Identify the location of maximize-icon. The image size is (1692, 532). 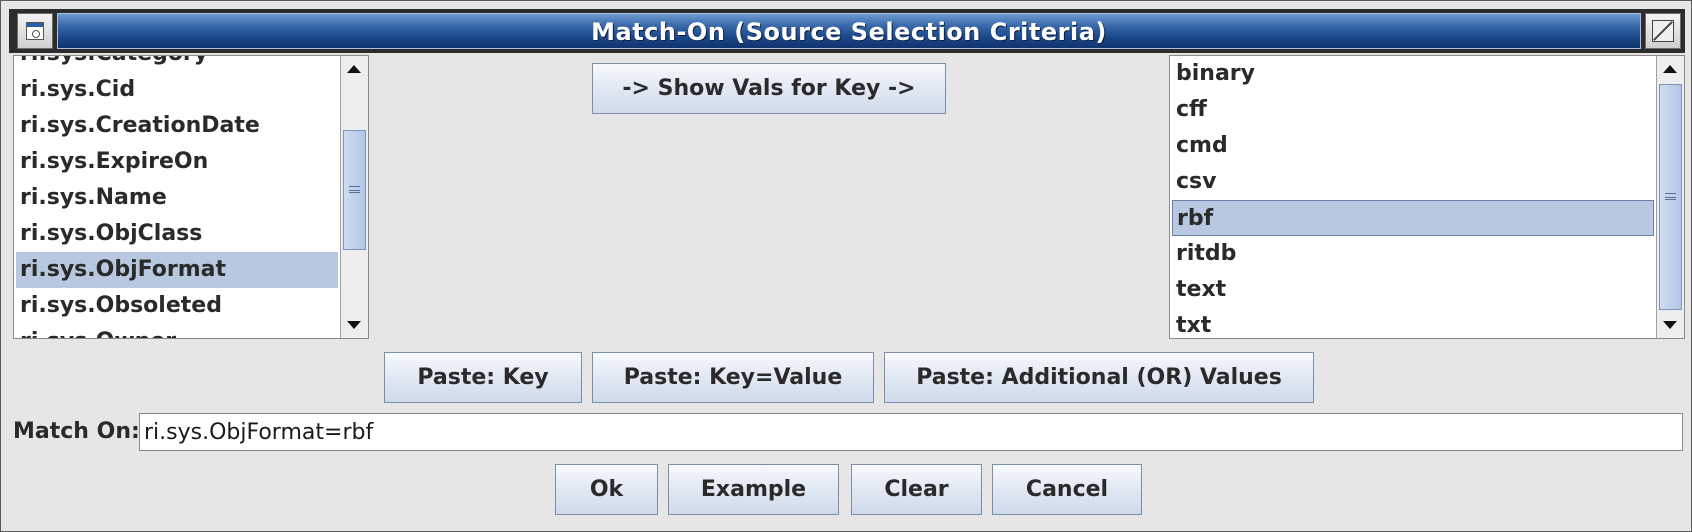
(1663, 31).